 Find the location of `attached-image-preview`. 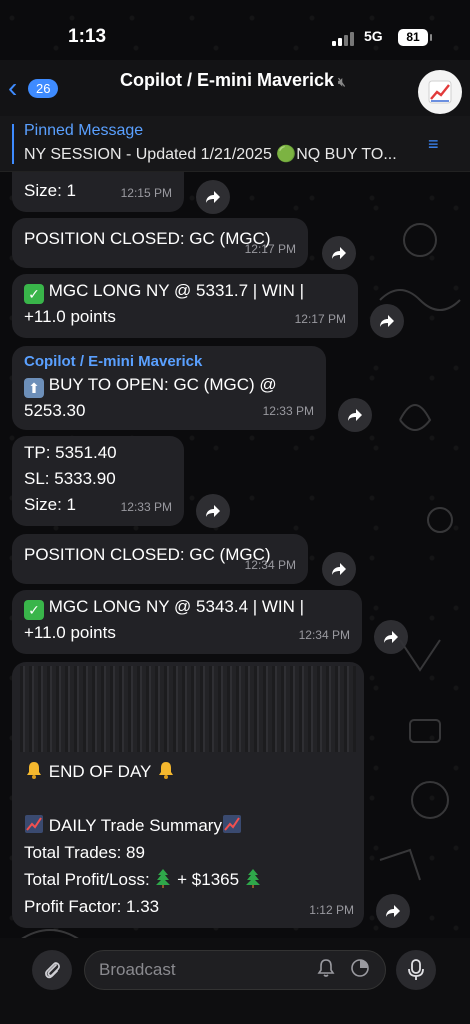

attached-image-preview is located at coordinates (188, 709).